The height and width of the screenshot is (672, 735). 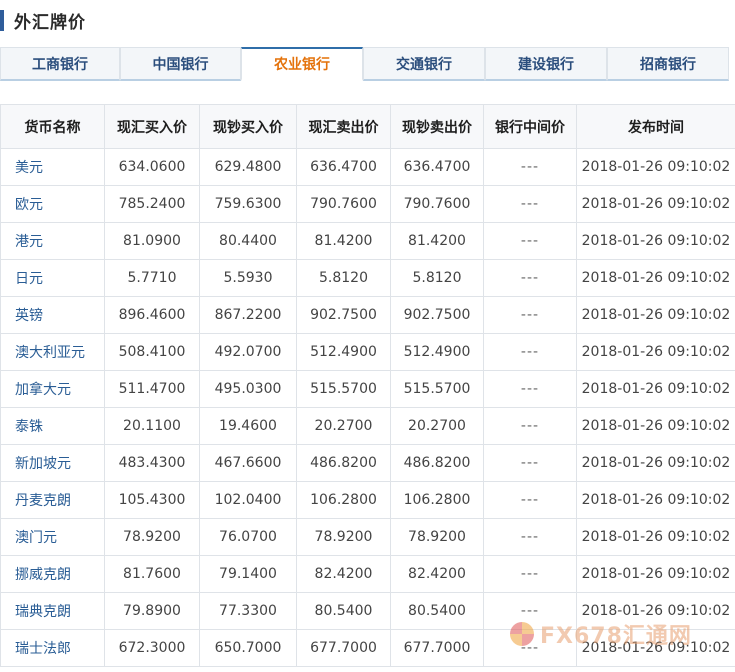 I want to click on cash-buy-price: 77.3300, so click(x=248, y=611).